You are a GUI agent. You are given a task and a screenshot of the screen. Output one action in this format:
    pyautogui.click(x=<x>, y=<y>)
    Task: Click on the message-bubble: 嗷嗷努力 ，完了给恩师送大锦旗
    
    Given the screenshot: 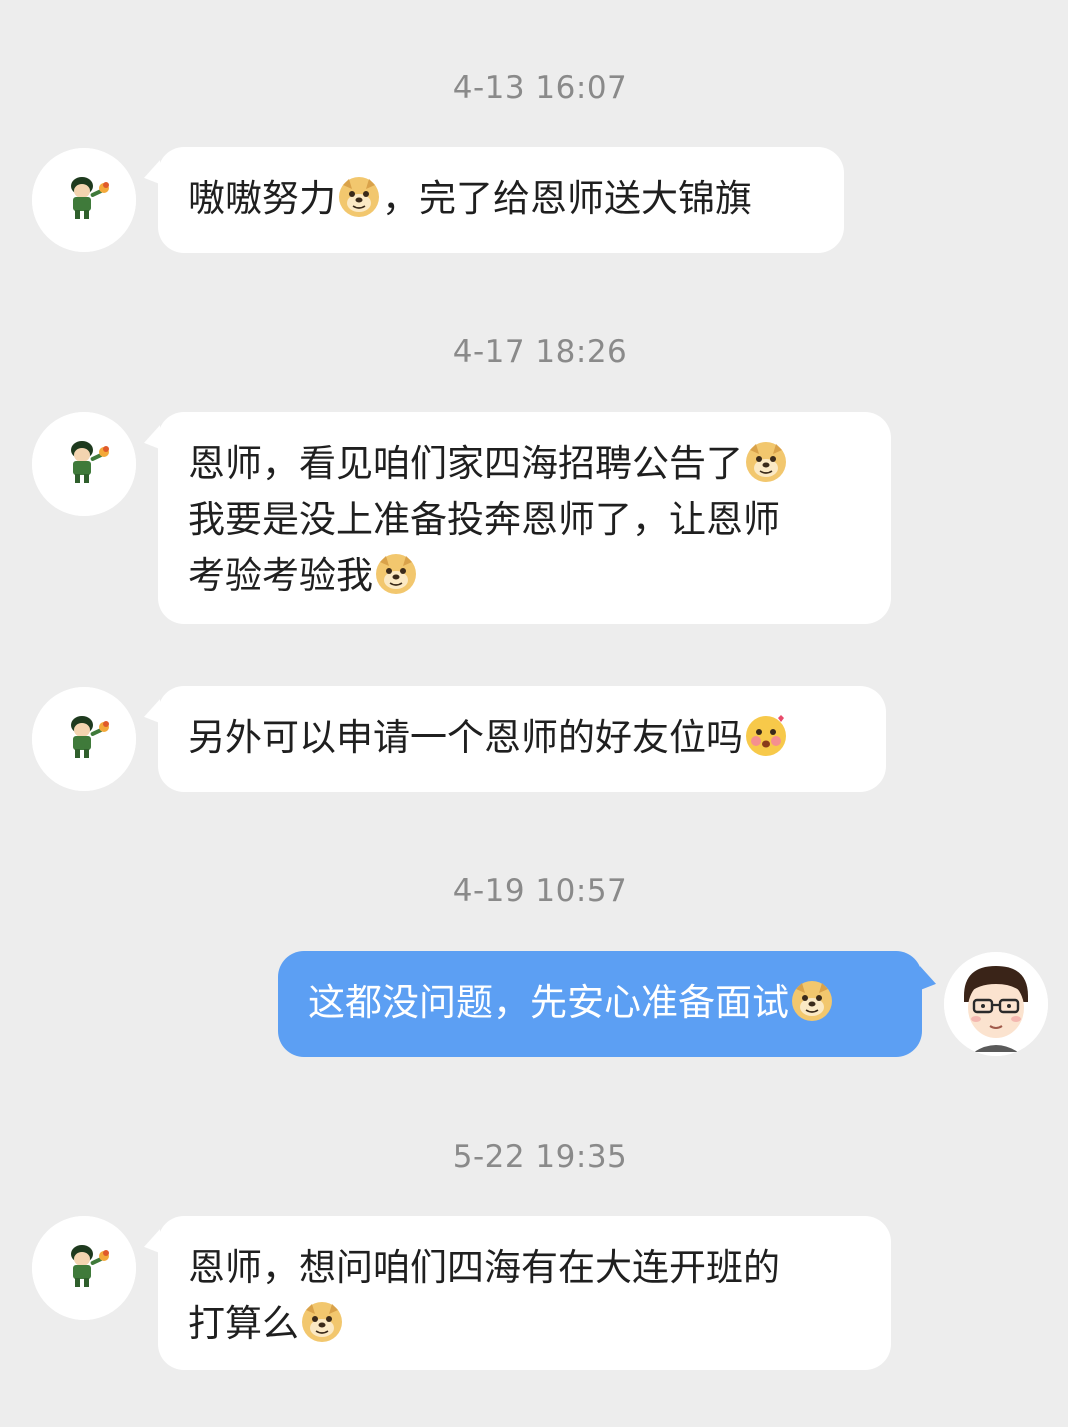 What is the action you would take?
    pyautogui.click(x=501, y=200)
    